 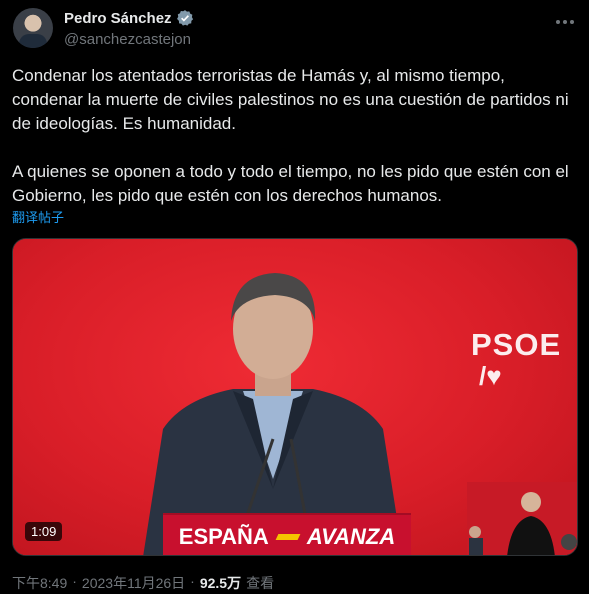 I want to click on lectern-word-1: ESPAÑA, so click(x=223, y=536).